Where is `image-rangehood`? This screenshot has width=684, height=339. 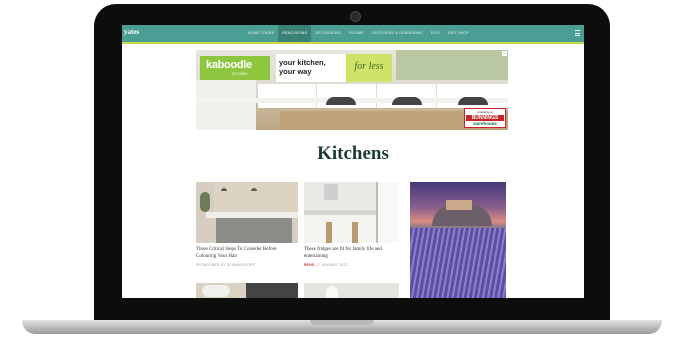
image-rangehood is located at coordinates (331, 192).